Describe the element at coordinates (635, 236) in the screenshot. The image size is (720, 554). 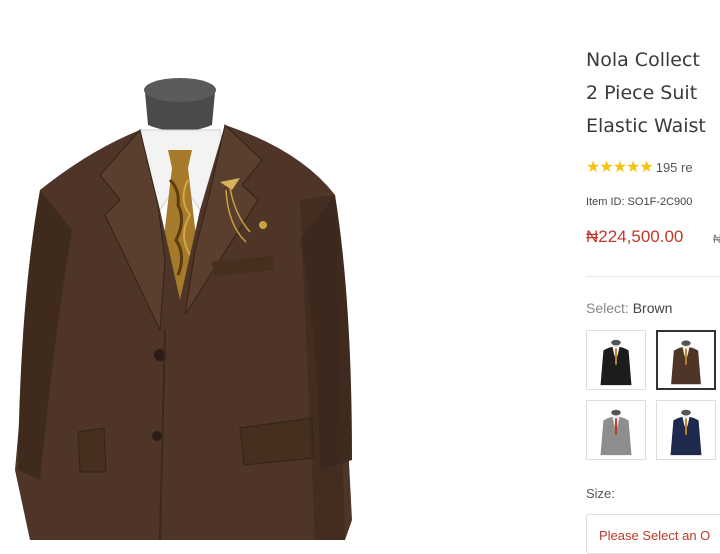
I see `sale-price: ₦224,500.00` at that location.